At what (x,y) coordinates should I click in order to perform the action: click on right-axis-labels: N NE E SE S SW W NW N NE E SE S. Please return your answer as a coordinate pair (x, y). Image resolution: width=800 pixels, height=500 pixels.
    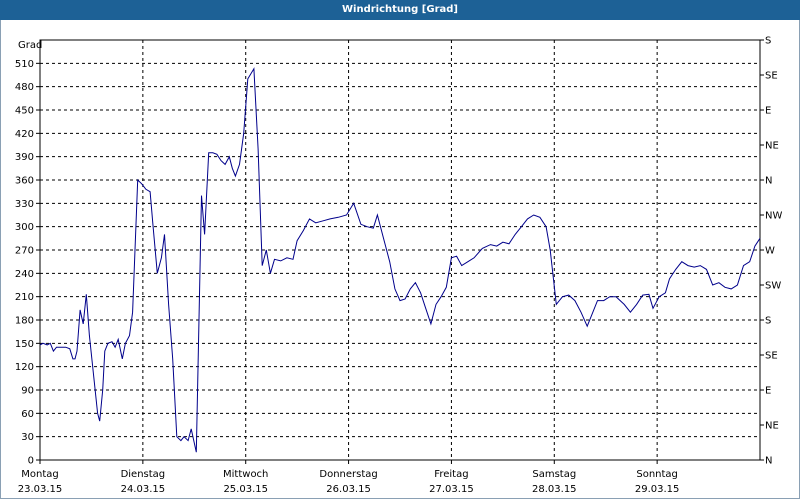
    Looking at the image, I should click on (773, 251).